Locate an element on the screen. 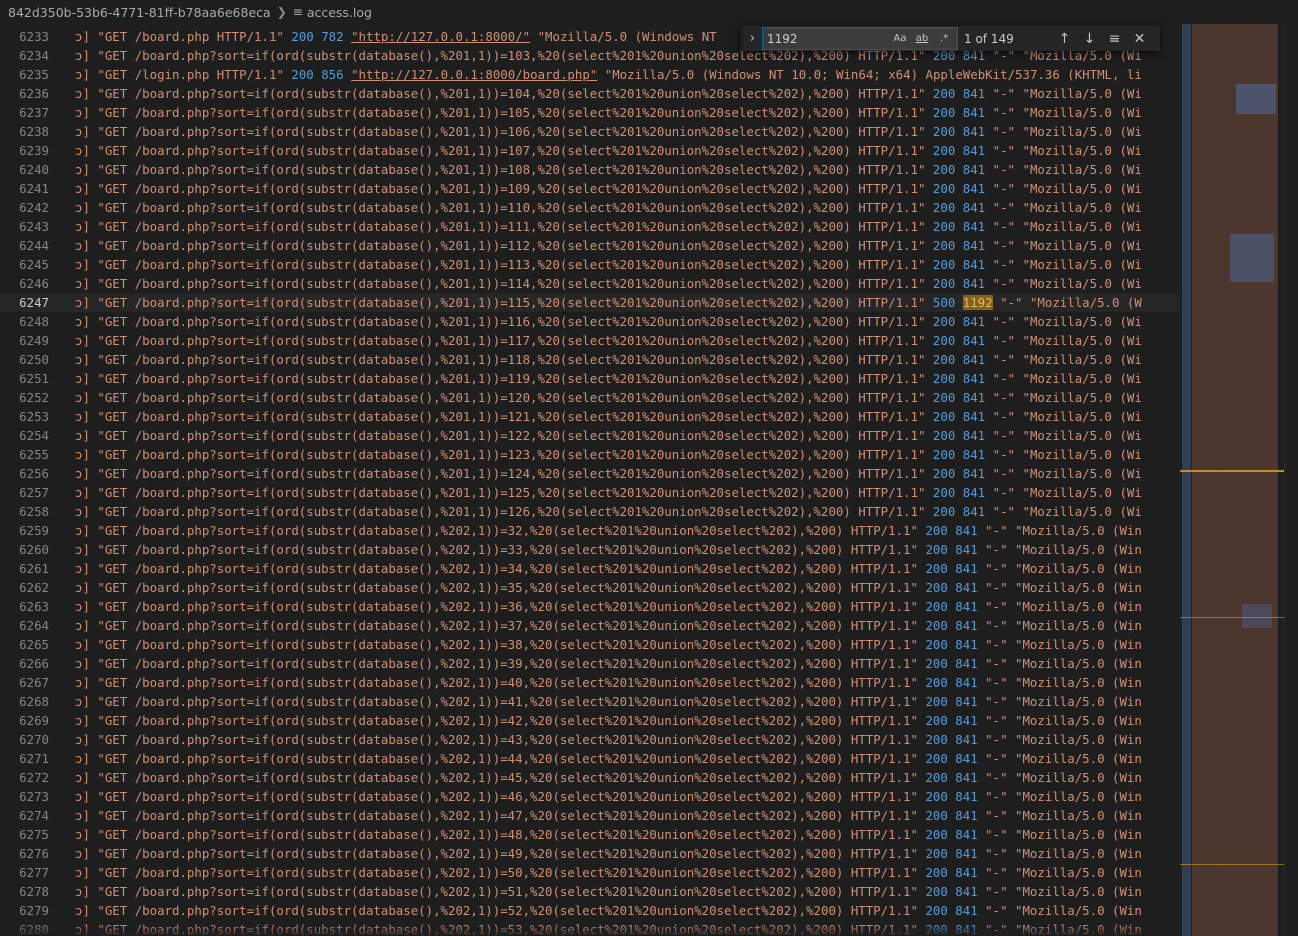  line-number: 6269 is located at coordinates (34, 720).